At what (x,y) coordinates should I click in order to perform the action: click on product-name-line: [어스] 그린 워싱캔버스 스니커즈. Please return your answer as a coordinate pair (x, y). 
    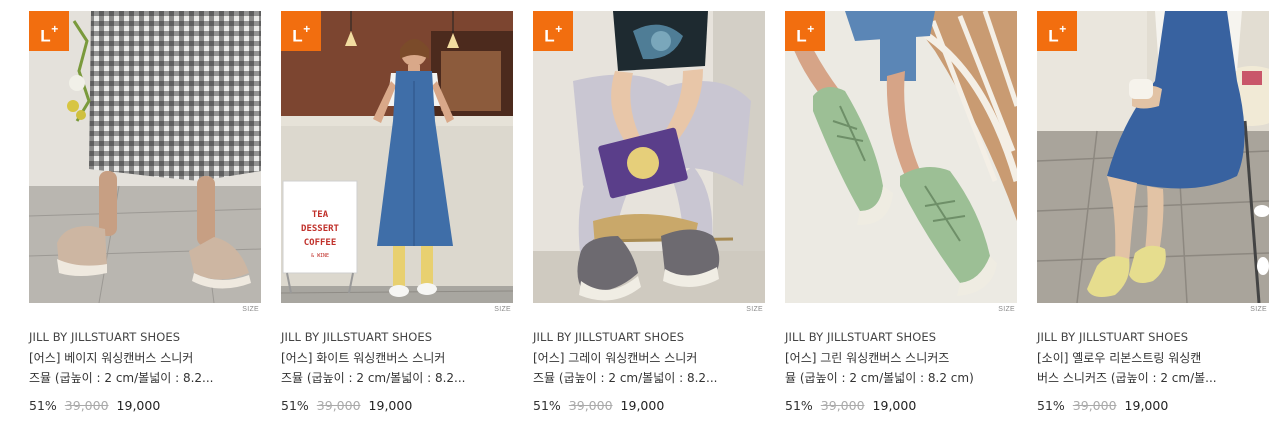
    Looking at the image, I should click on (867, 358).